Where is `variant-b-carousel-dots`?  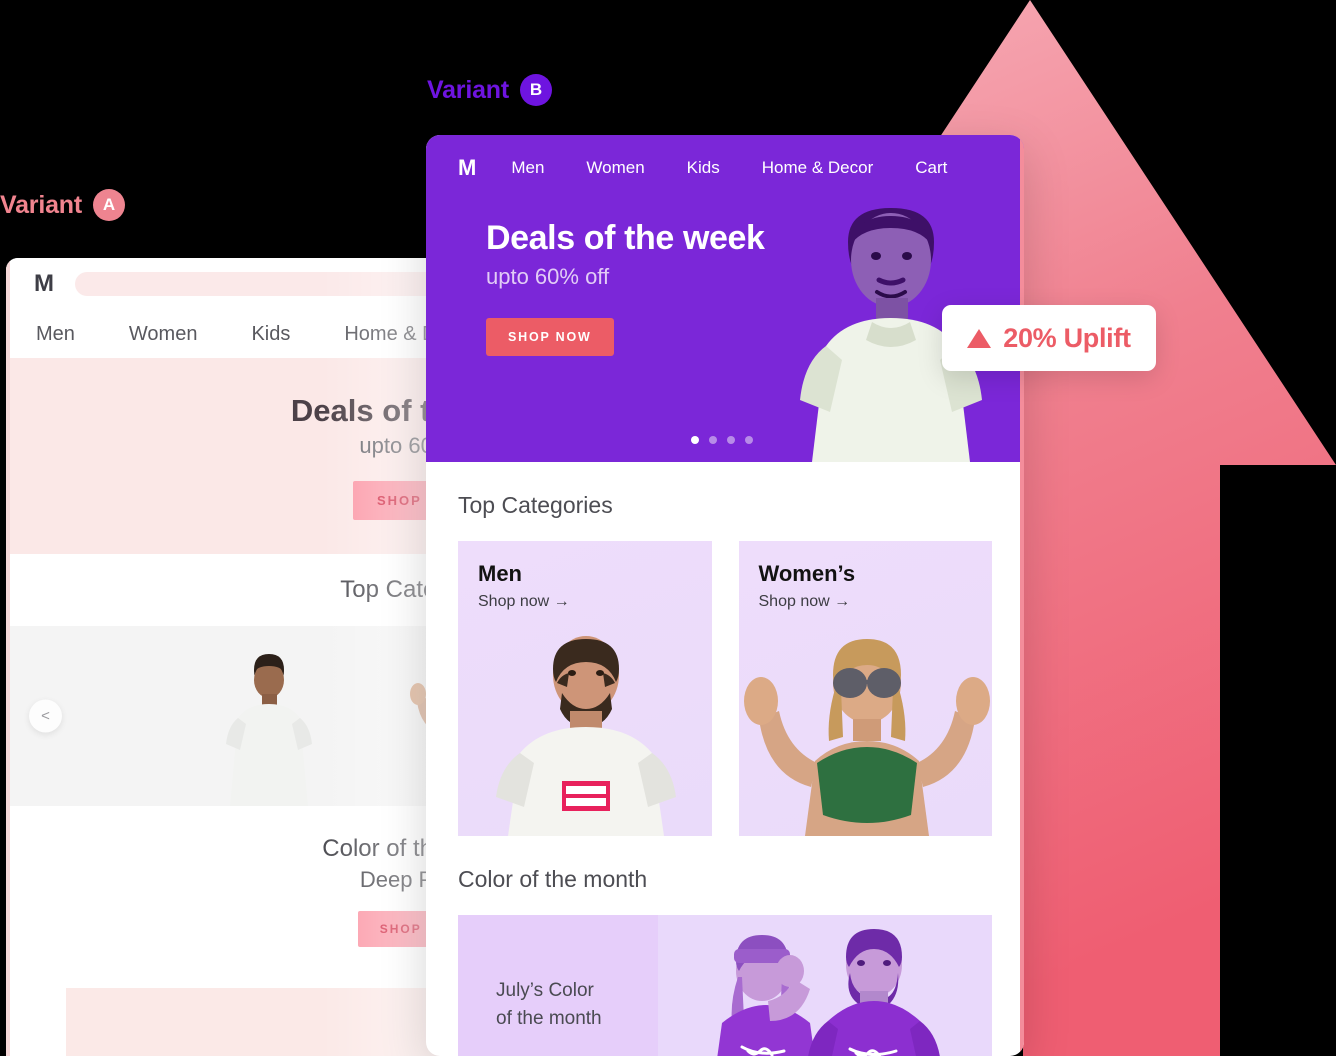
variant-b-carousel-dots is located at coordinates (722, 440).